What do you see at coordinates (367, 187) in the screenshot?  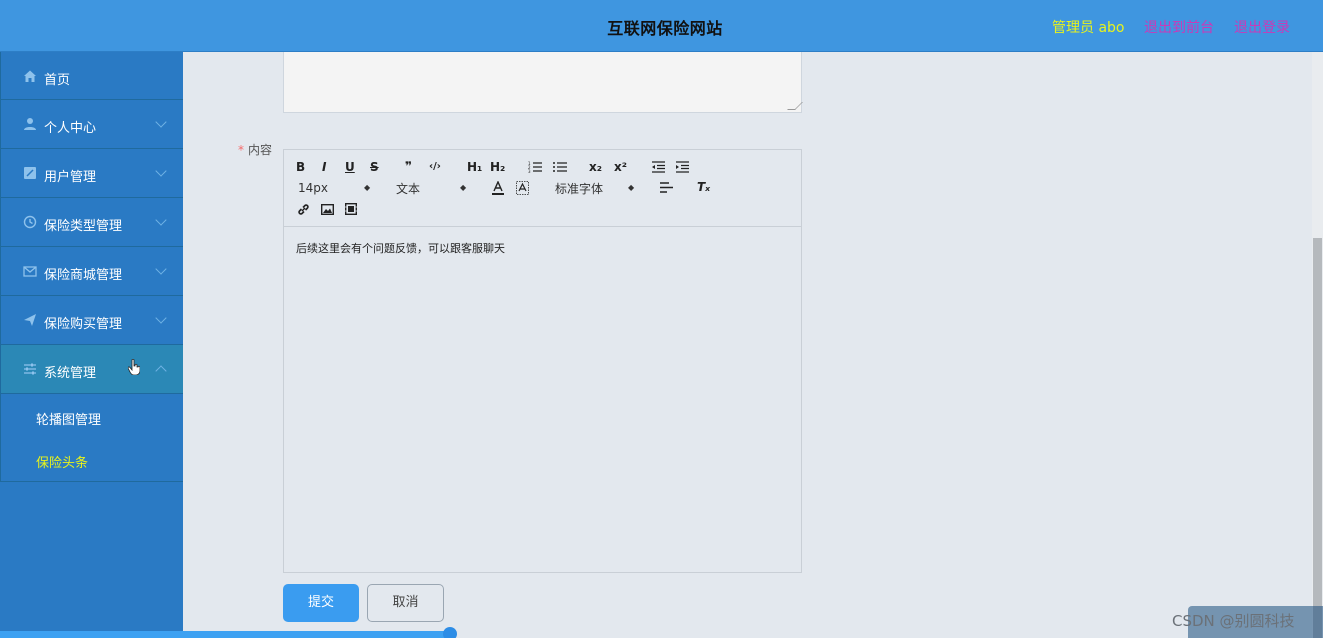 I see `font-size-arrow-icon: ◆` at bounding box center [367, 187].